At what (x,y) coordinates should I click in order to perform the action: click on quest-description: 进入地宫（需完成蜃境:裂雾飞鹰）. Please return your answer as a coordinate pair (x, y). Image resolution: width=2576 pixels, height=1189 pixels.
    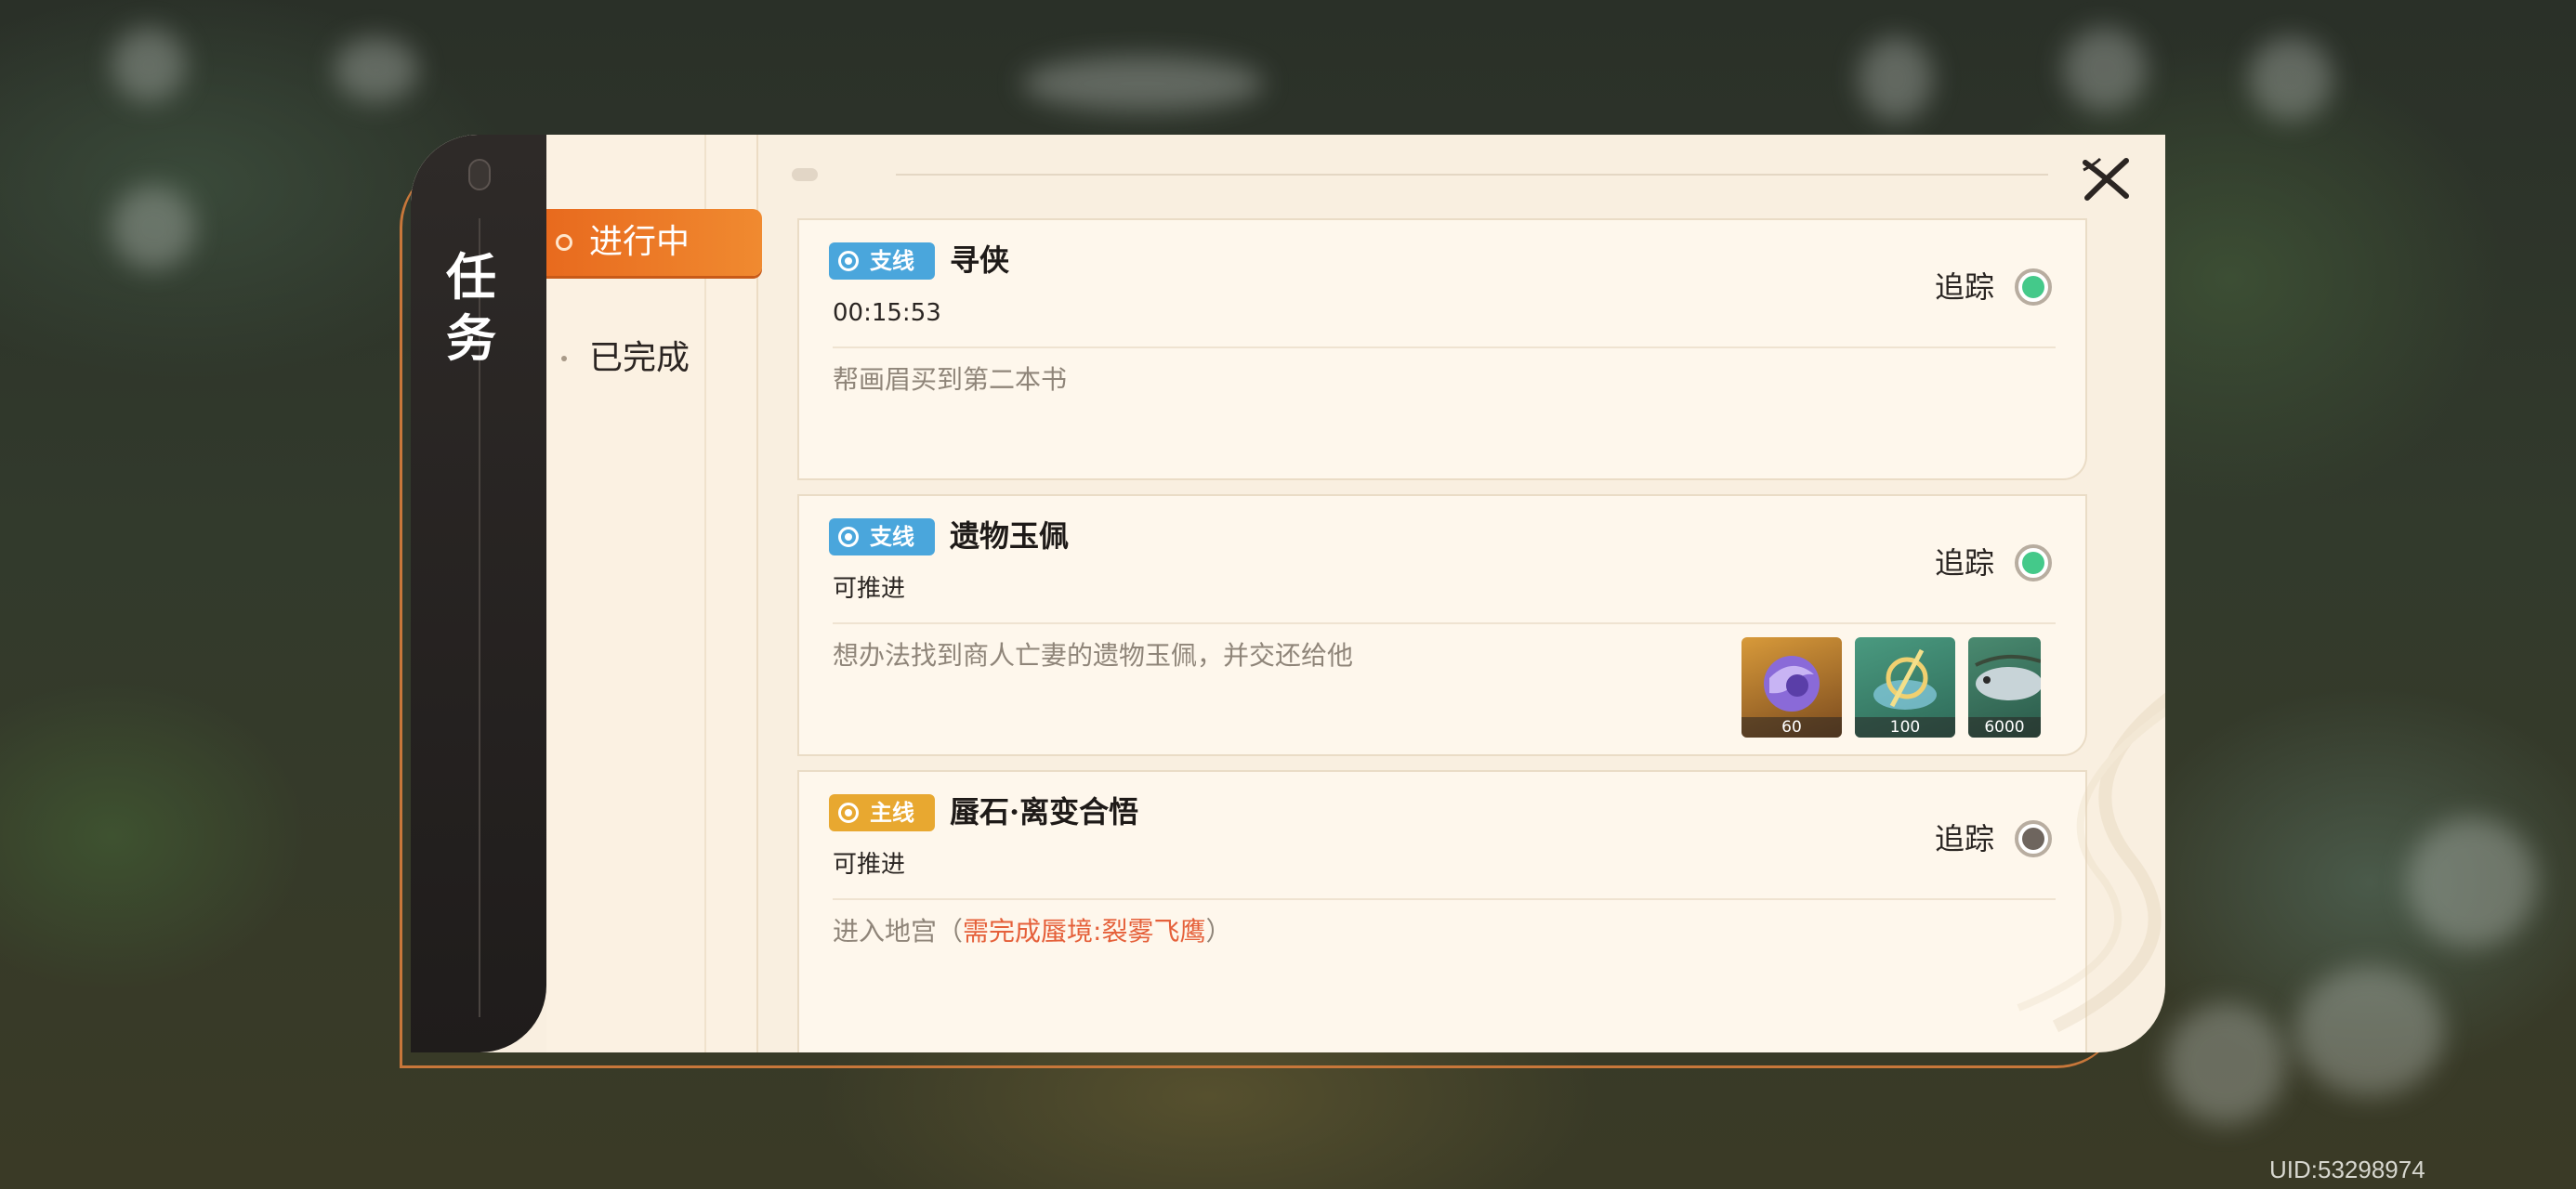
    Looking at the image, I should click on (1032, 931).